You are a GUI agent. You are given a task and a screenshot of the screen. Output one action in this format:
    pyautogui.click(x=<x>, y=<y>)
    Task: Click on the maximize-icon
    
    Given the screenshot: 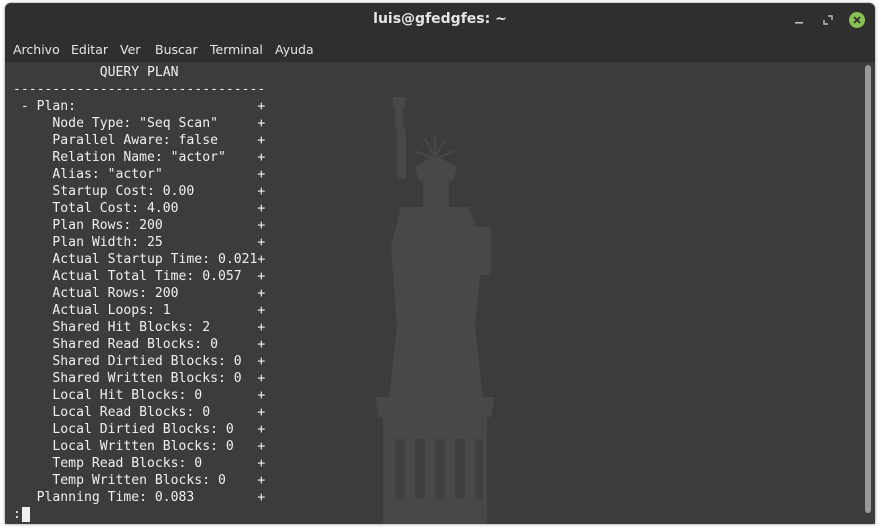 What is the action you would take?
    pyautogui.click(x=828, y=20)
    